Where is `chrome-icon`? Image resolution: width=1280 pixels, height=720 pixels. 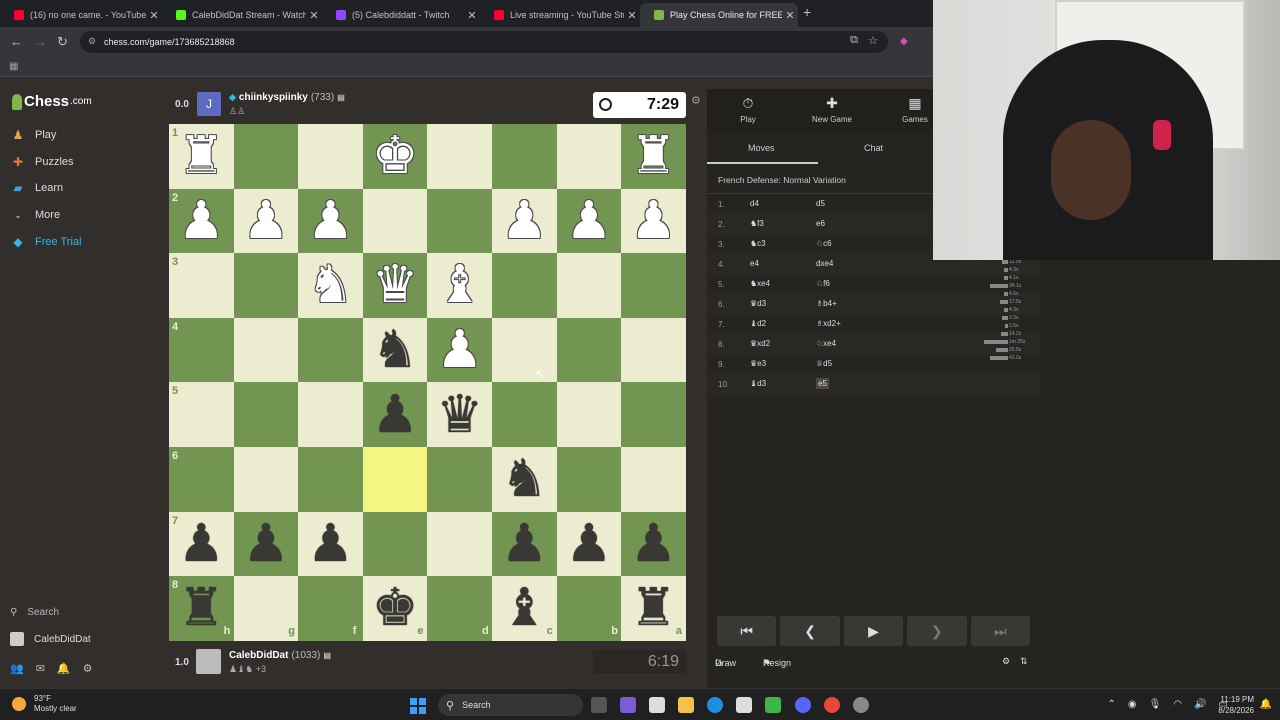 chrome-icon is located at coordinates (832, 705).